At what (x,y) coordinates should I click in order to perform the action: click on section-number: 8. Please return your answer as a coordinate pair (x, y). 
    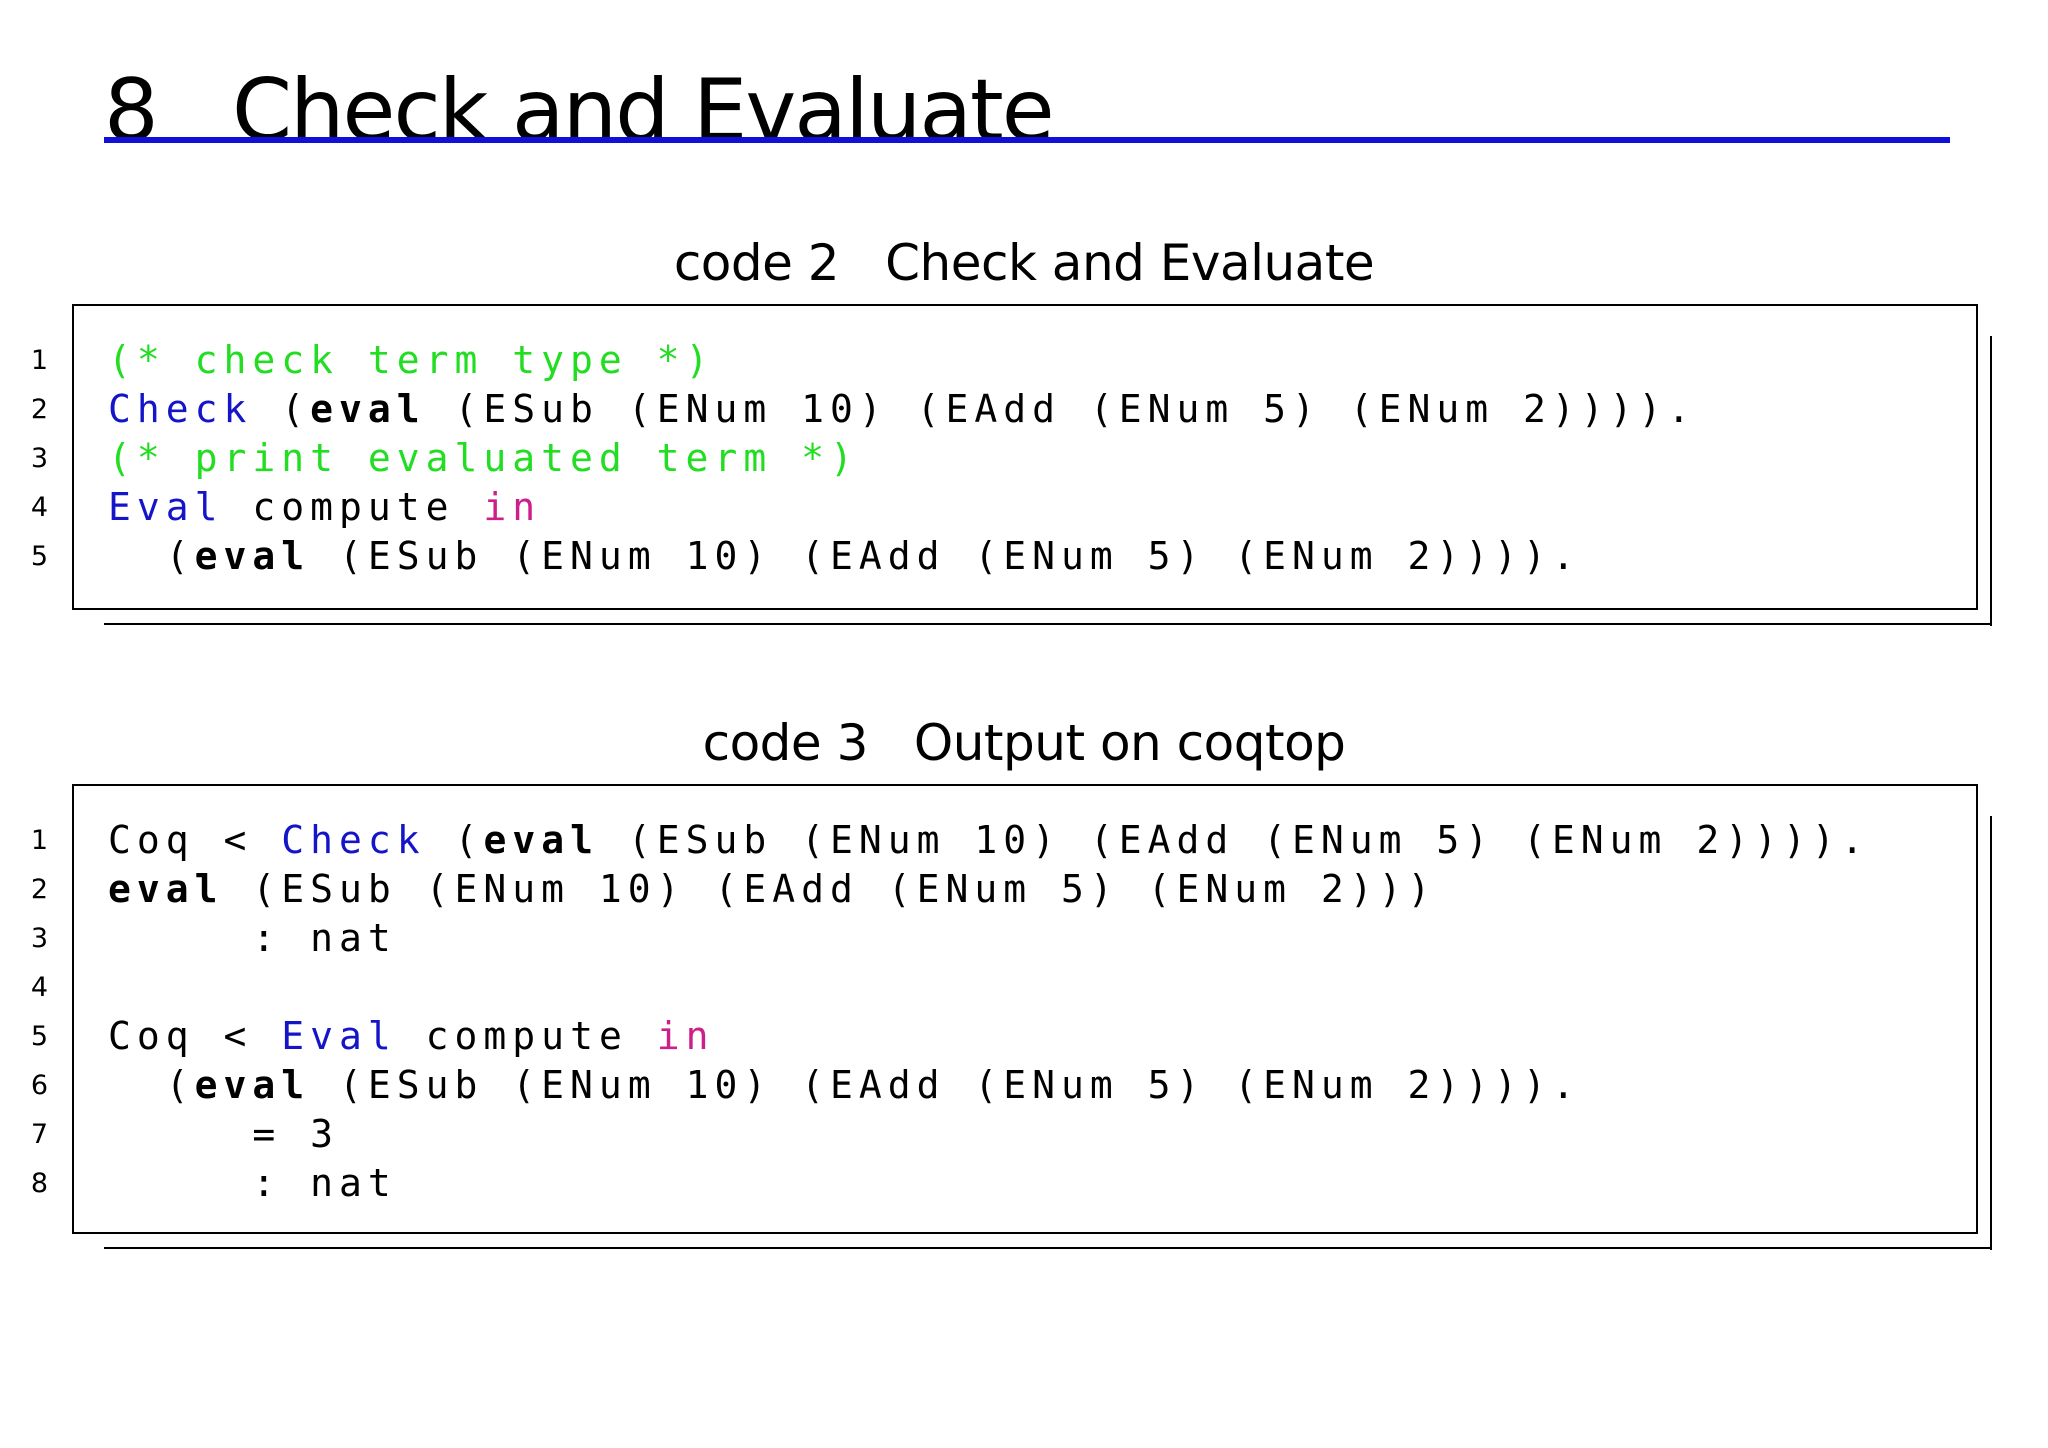
    Looking at the image, I should click on (131, 111).